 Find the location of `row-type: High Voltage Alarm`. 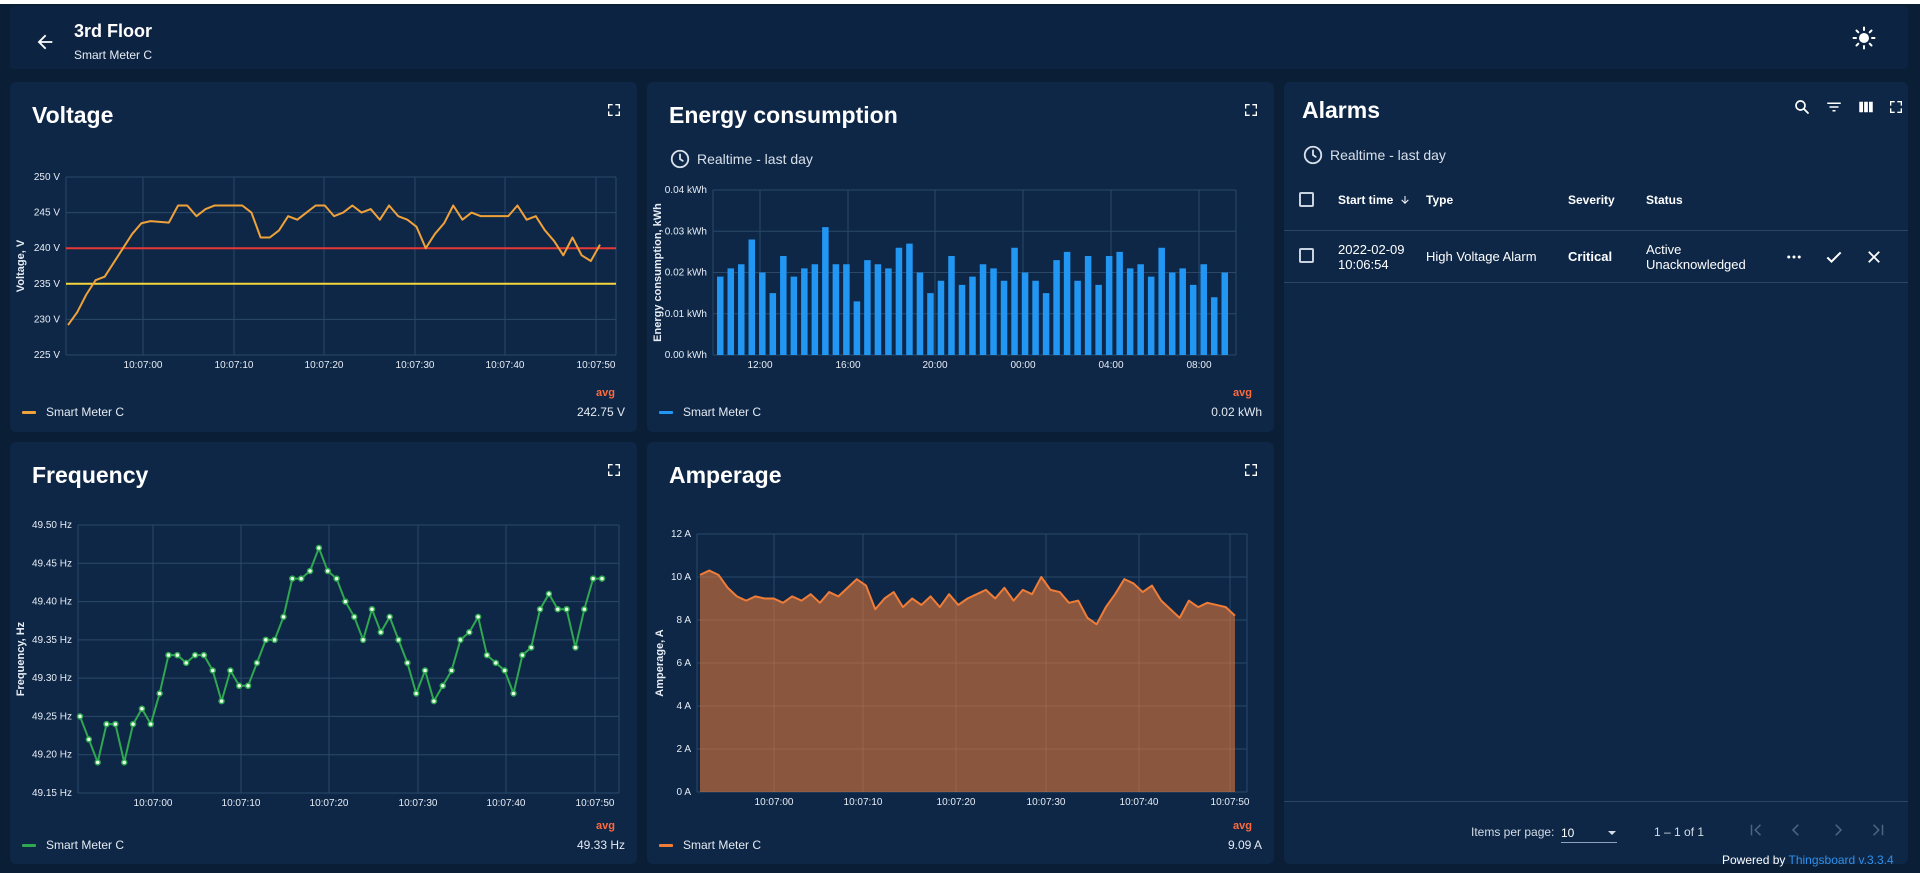

row-type: High Voltage Alarm is located at coordinates (1481, 256).